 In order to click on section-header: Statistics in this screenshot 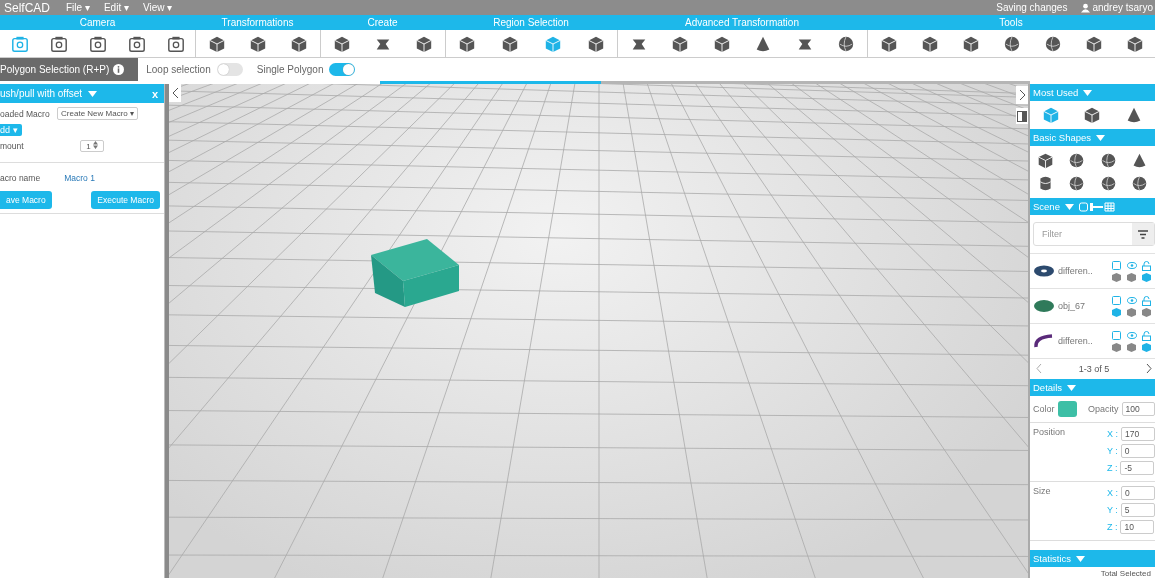, I will do `click(1092, 558)`.